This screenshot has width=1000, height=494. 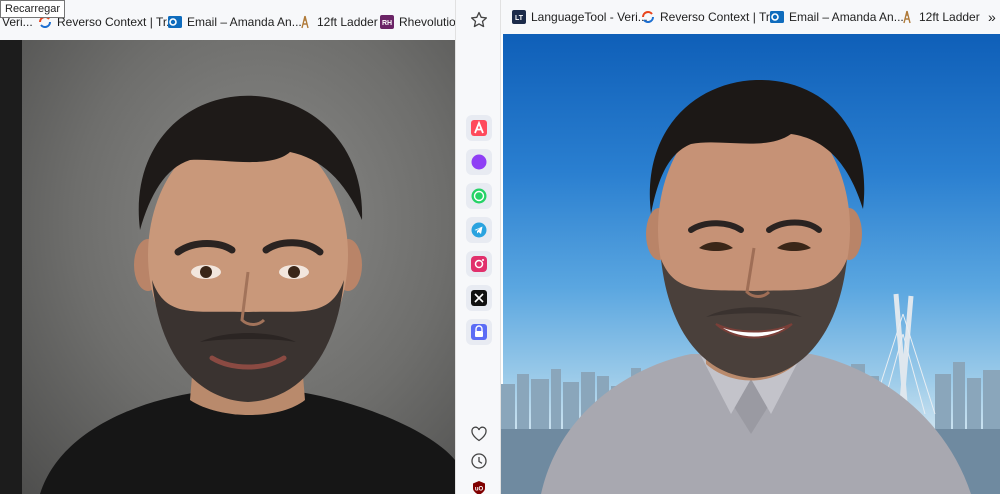 I want to click on chevron-double-right-icon: », so click(x=992, y=17).